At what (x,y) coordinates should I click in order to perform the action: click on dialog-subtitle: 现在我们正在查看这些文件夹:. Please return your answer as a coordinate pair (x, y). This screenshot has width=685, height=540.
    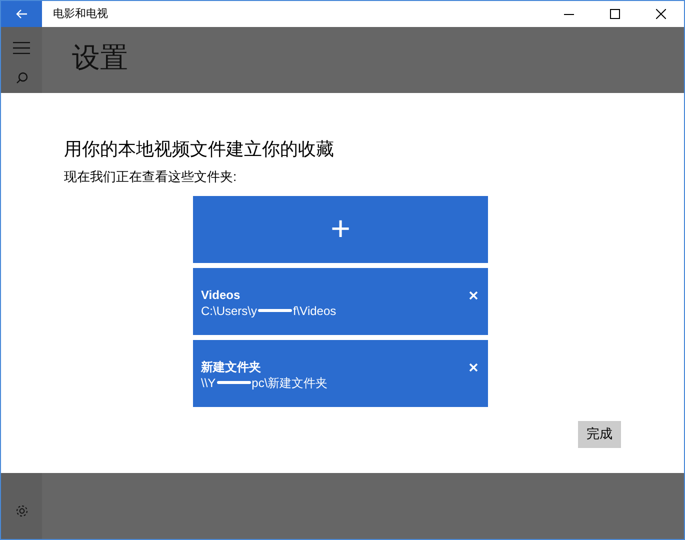
    Looking at the image, I should click on (151, 177).